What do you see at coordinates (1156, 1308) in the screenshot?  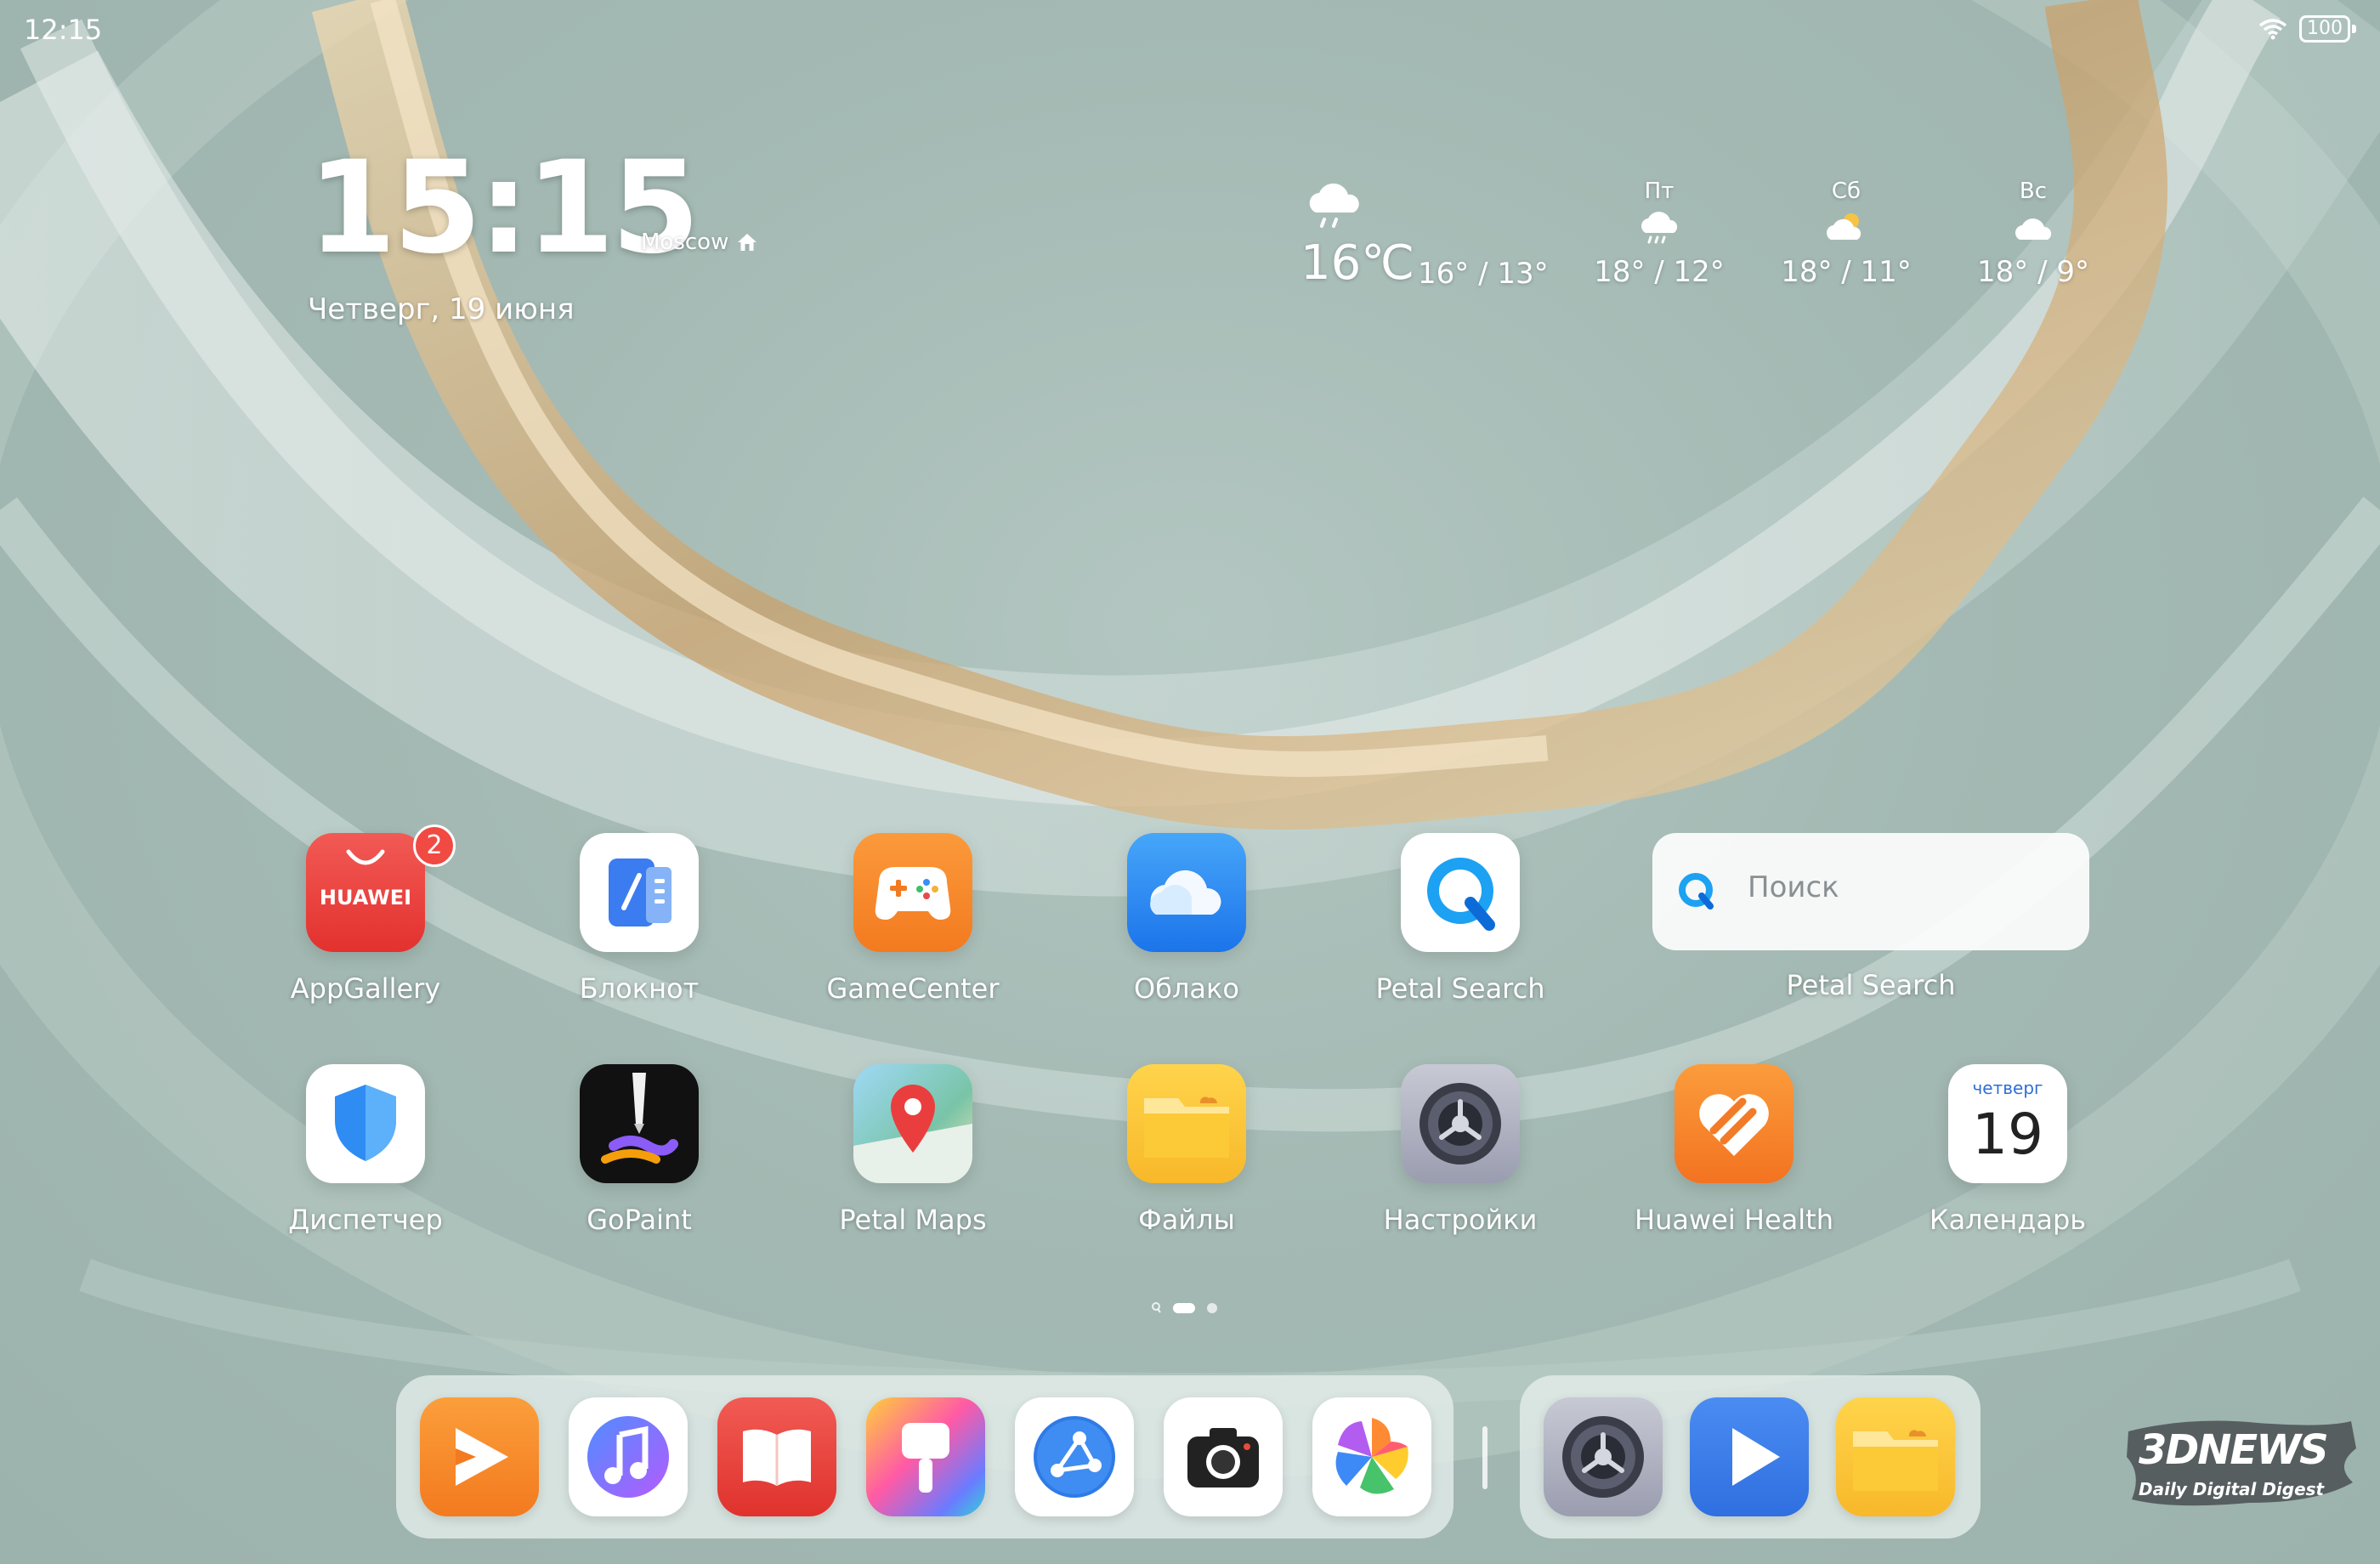 I see `page-dot-search` at bounding box center [1156, 1308].